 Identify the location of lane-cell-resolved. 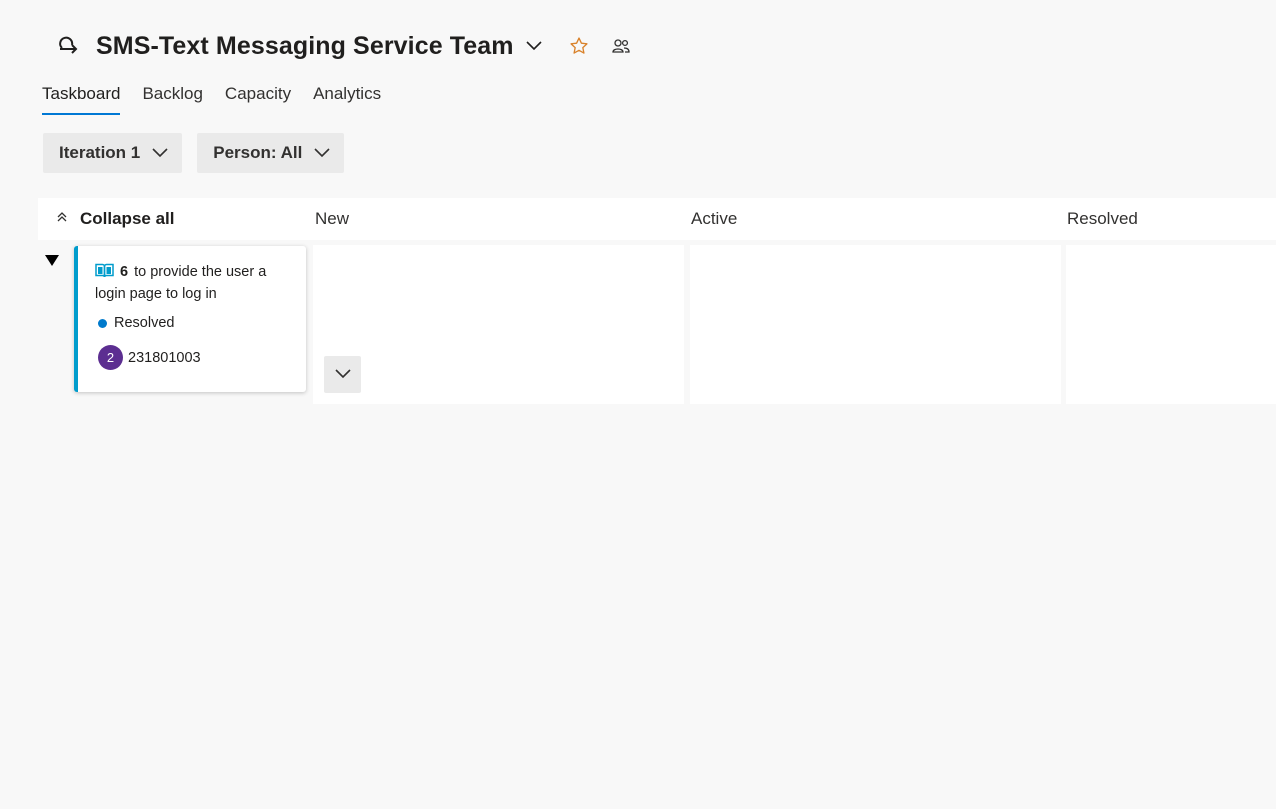
(1171, 324).